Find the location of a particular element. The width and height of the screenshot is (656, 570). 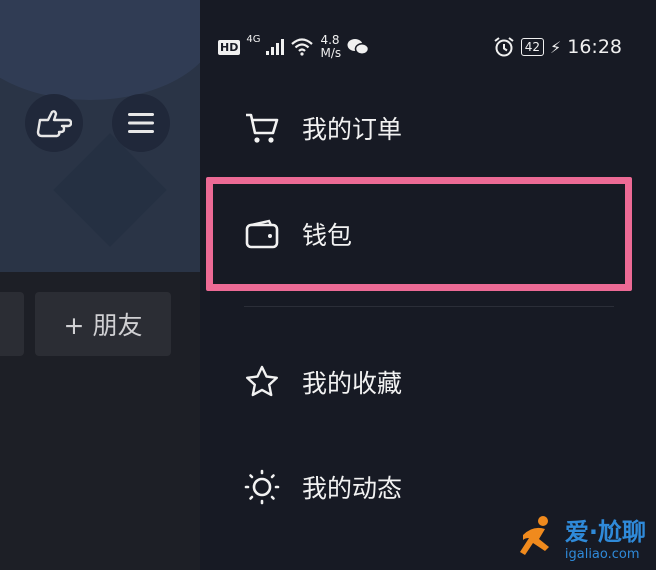

hd-badge: HD is located at coordinates (229, 47).